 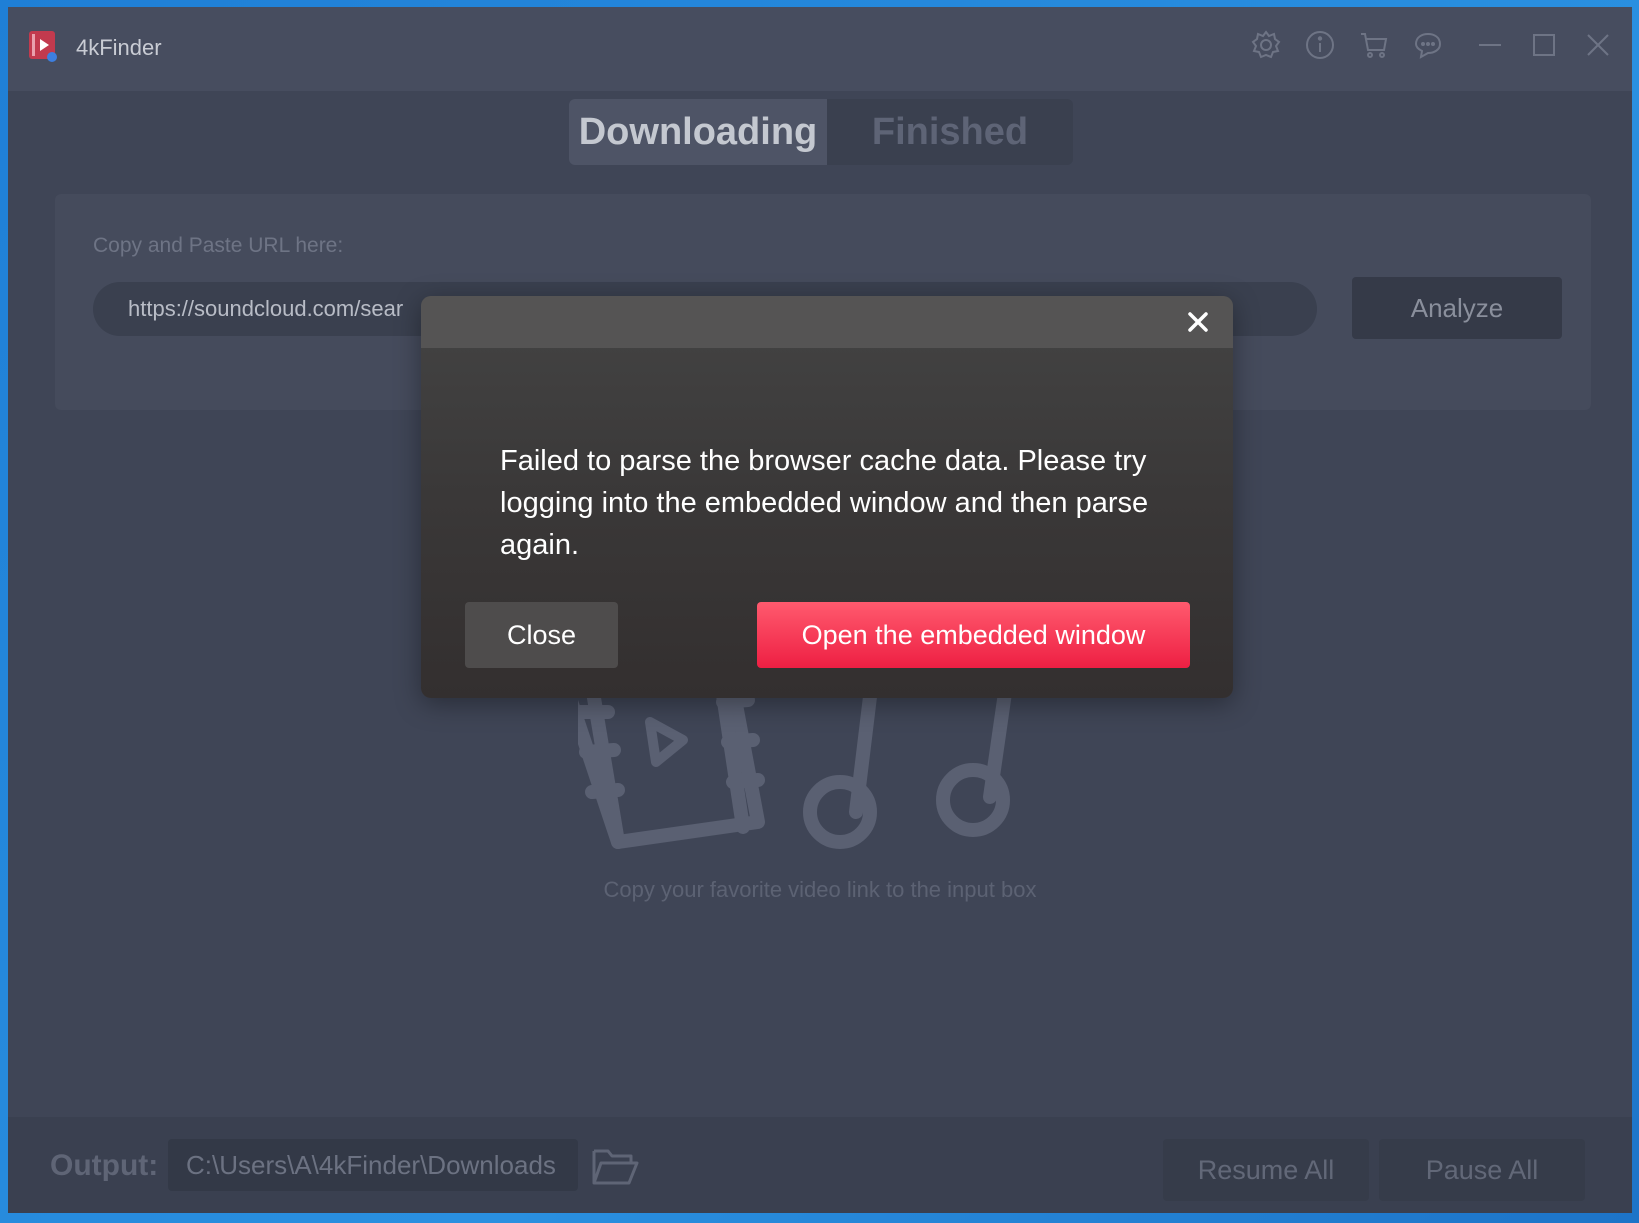 What do you see at coordinates (43, 46) in the screenshot?
I see `app-logo-icon` at bounding box center [43, 46].